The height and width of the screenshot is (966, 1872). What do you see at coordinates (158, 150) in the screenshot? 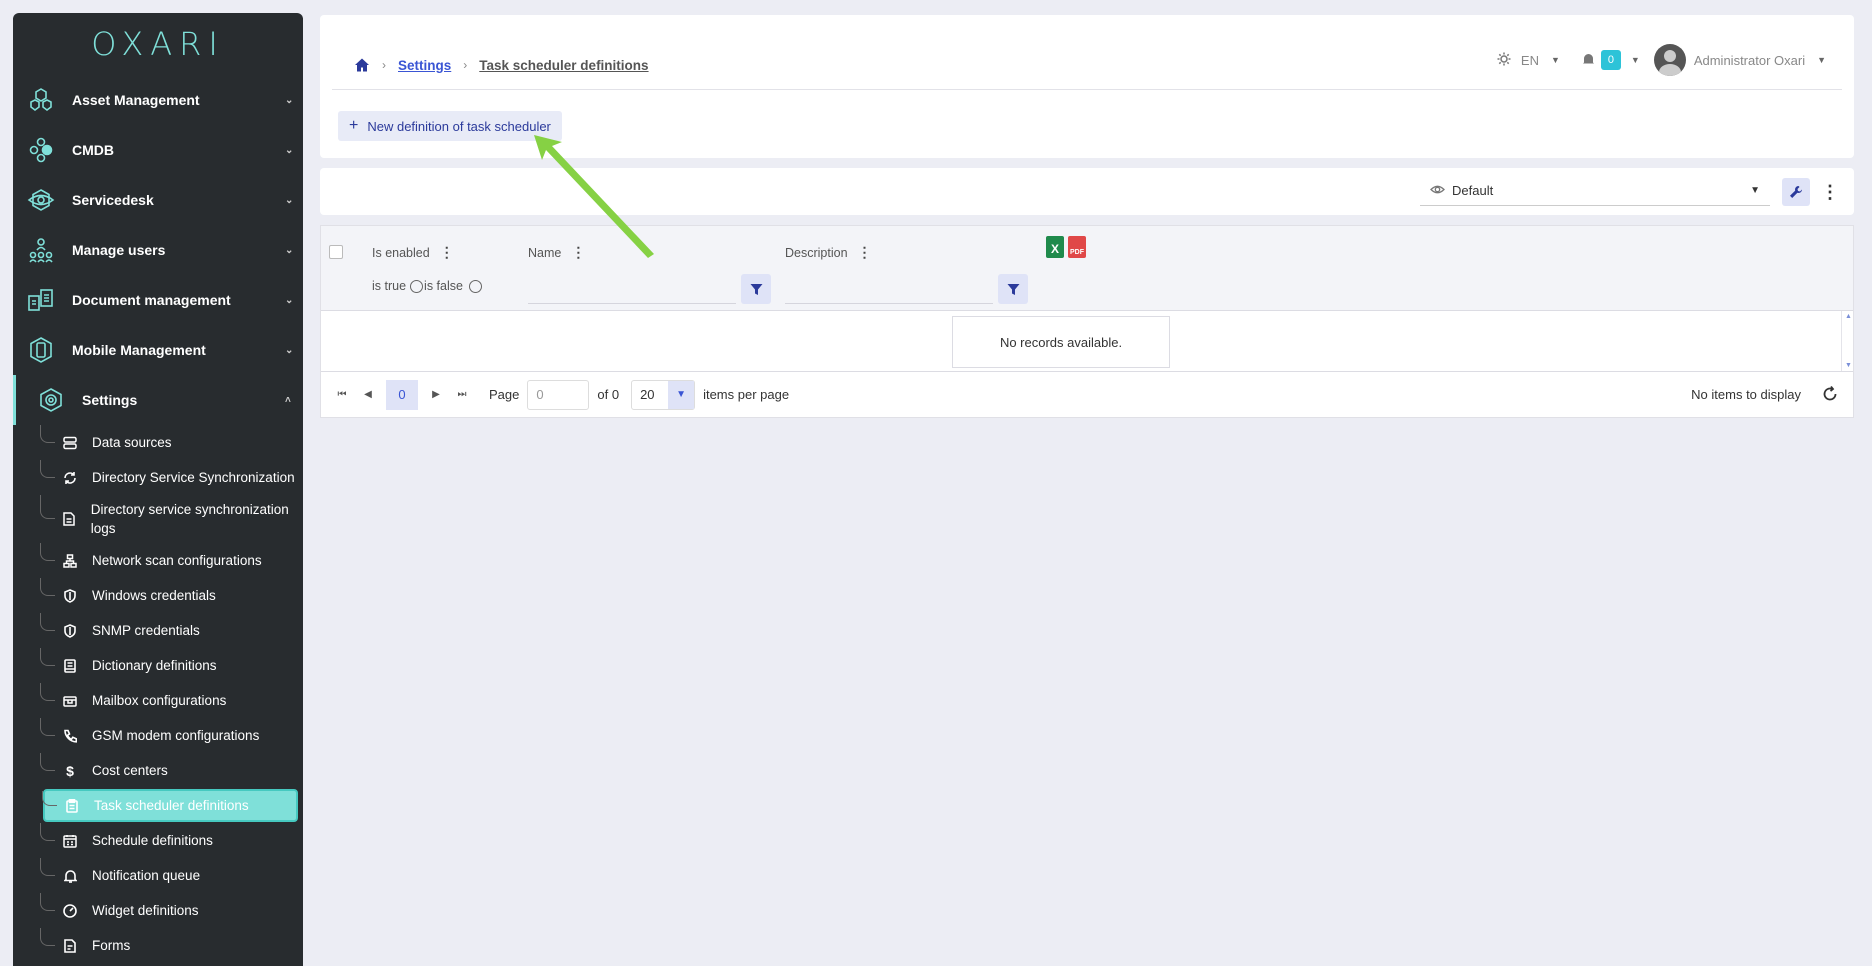
I see `nav-cmdb: CMDB ⌄` at bounding box center [158, 150].